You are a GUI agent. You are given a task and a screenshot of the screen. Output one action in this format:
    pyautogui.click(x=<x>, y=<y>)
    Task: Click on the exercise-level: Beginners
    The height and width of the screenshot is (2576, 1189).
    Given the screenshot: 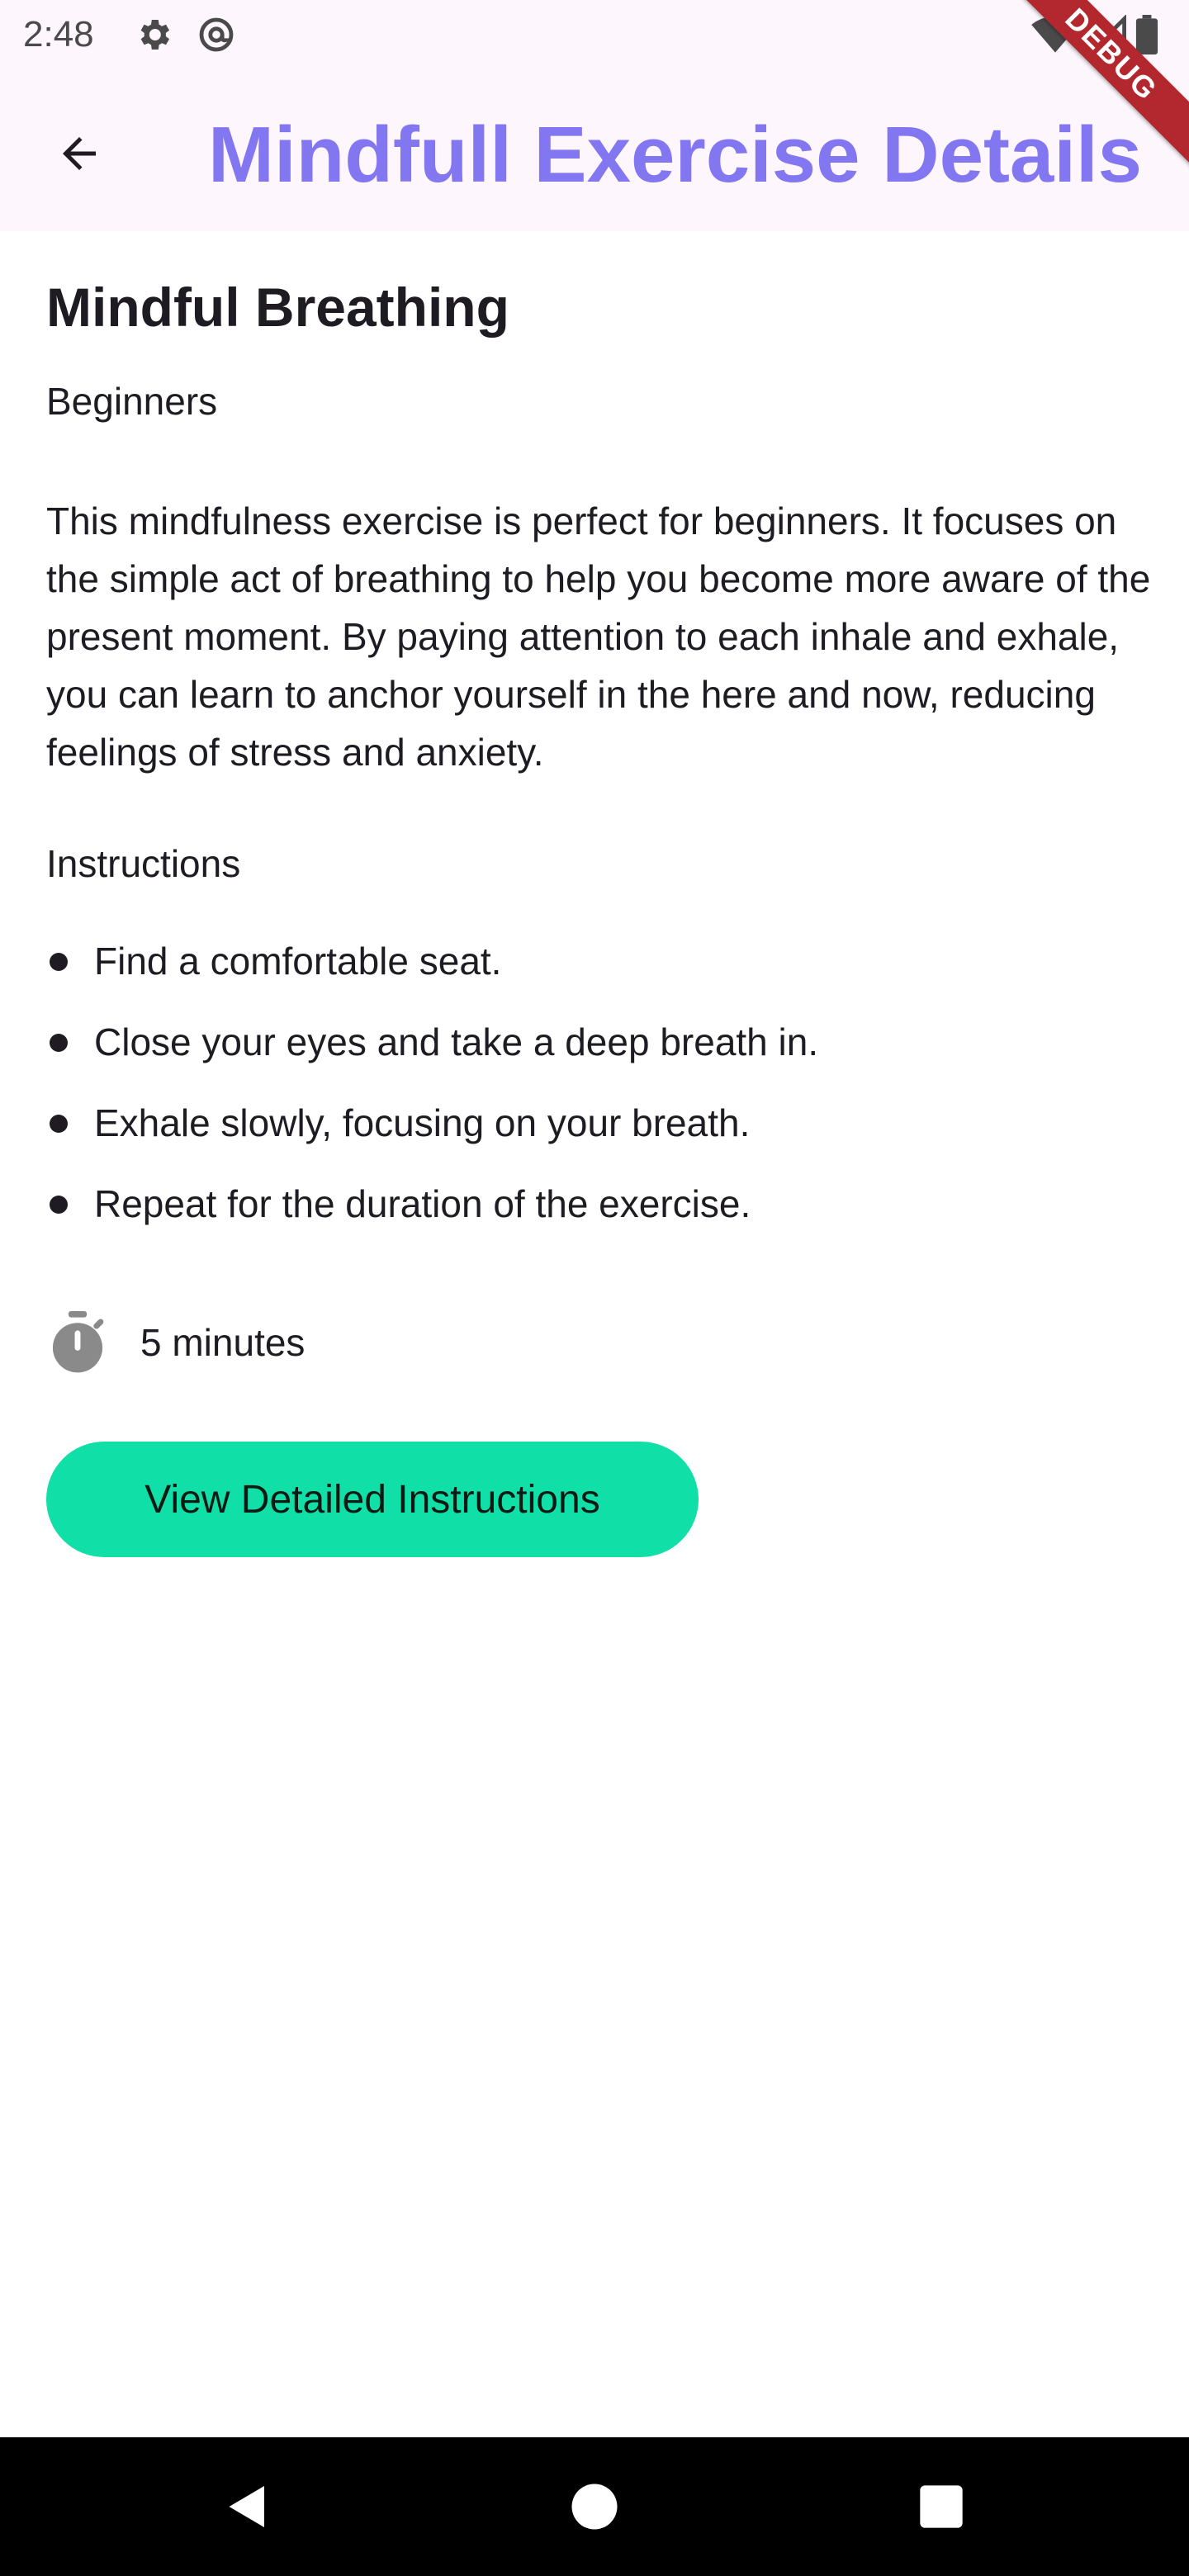 What is the action you would take?
    pyautogui.click(x=132, y=401)
    